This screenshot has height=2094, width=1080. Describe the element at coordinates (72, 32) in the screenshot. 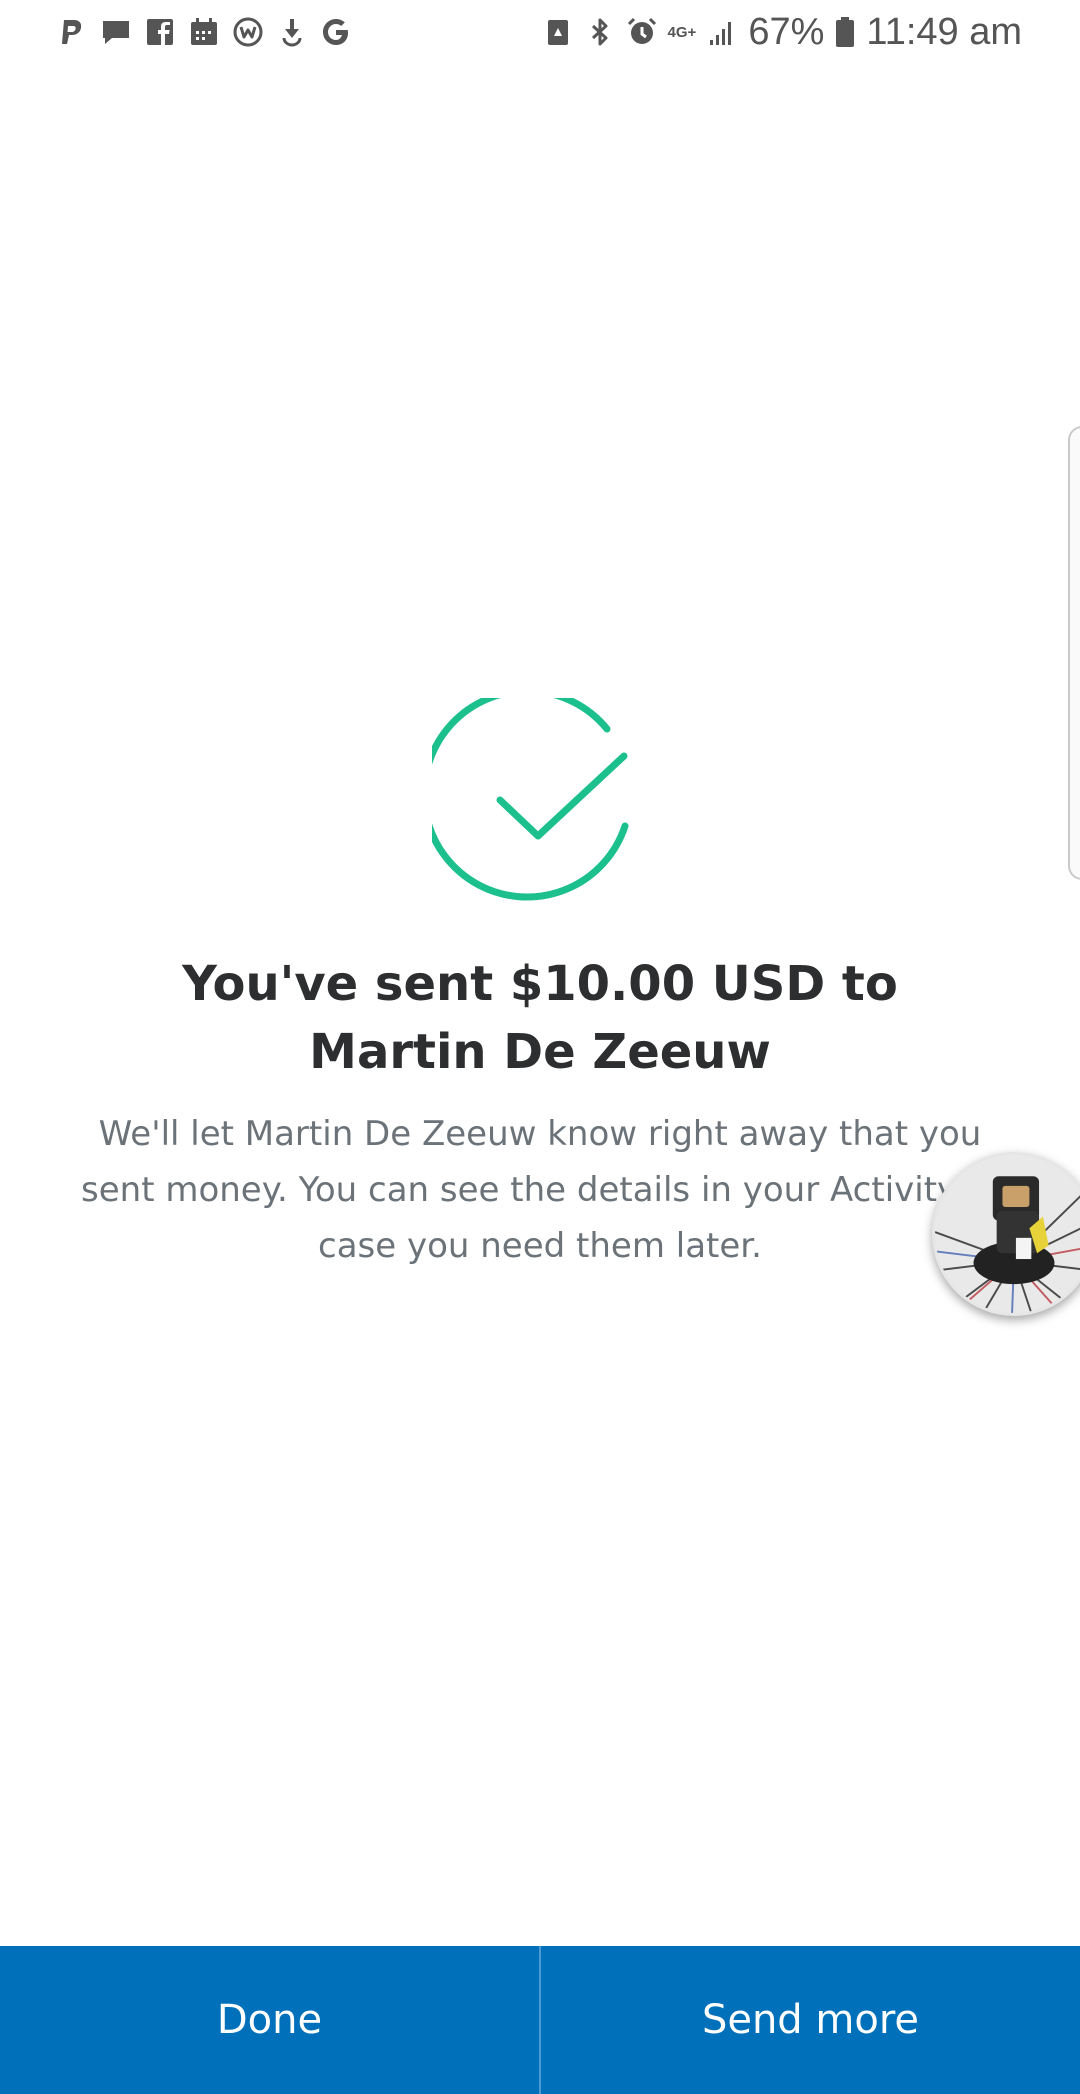

I see `paypal-icon` at that location.